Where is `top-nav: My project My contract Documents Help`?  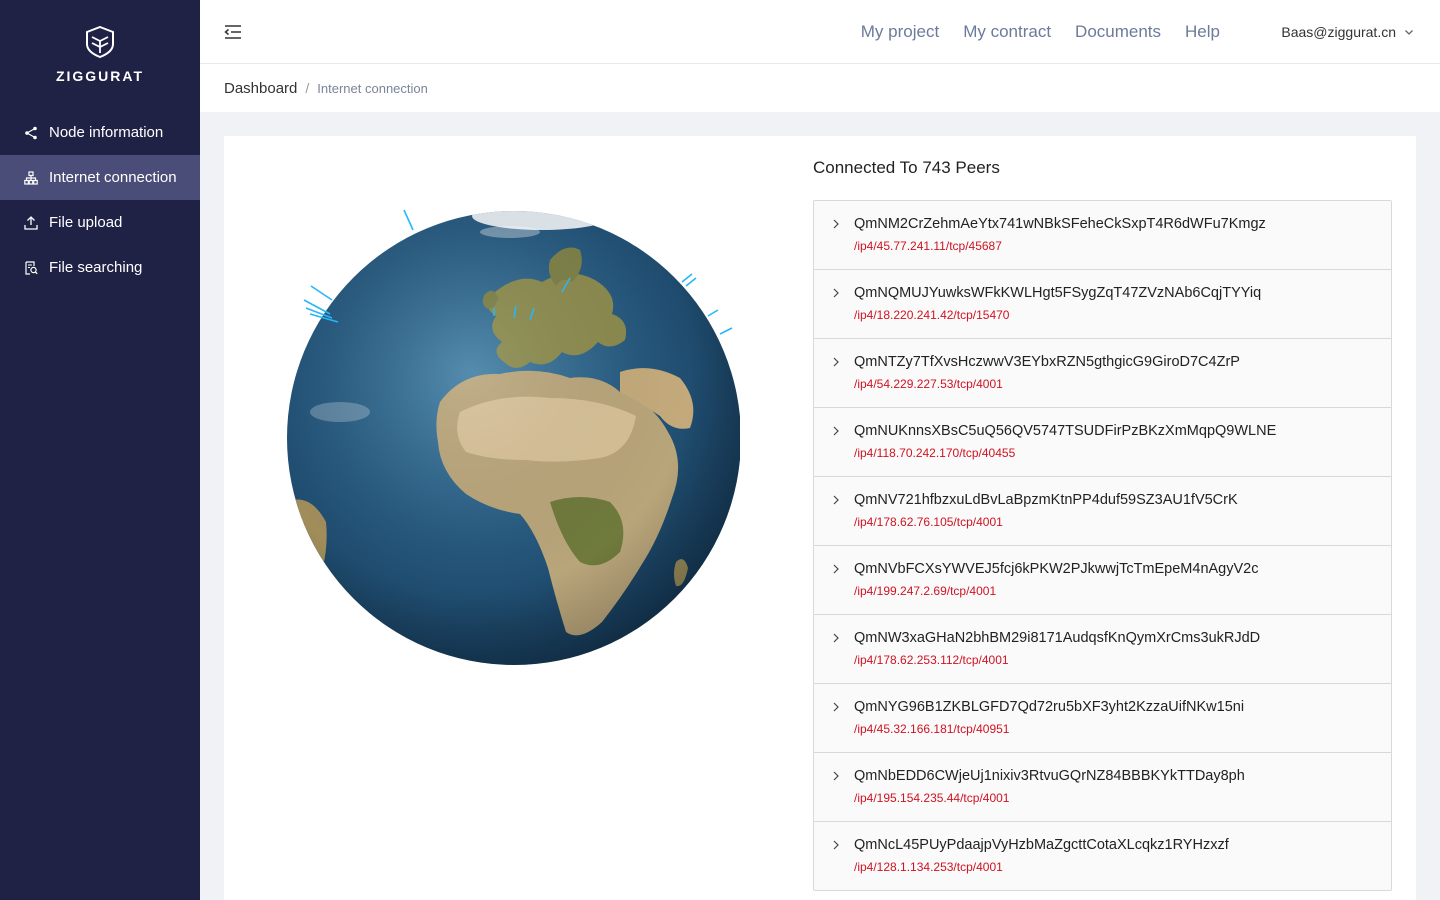 top-nav: My project My contract Documents Help is located at coordinates (1028, 32).